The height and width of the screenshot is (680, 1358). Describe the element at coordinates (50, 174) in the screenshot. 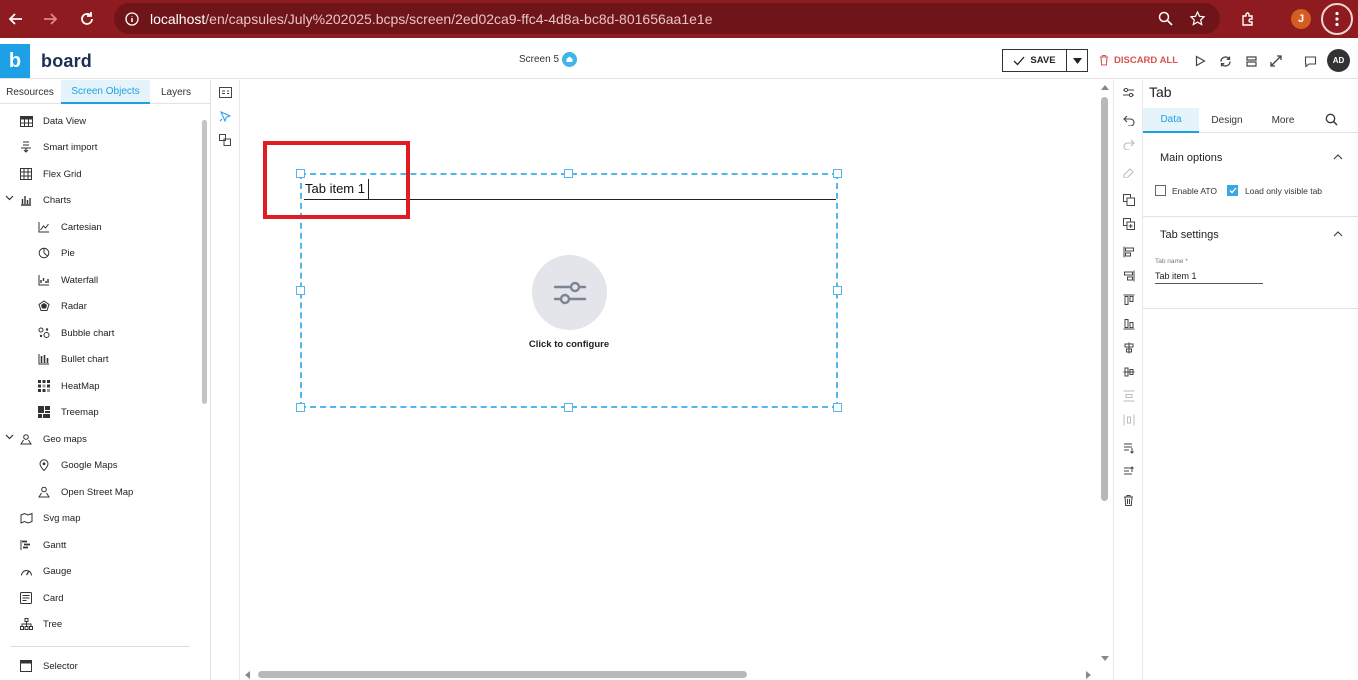

I see `list-item-flex-grid: Flex Grid` at that location.